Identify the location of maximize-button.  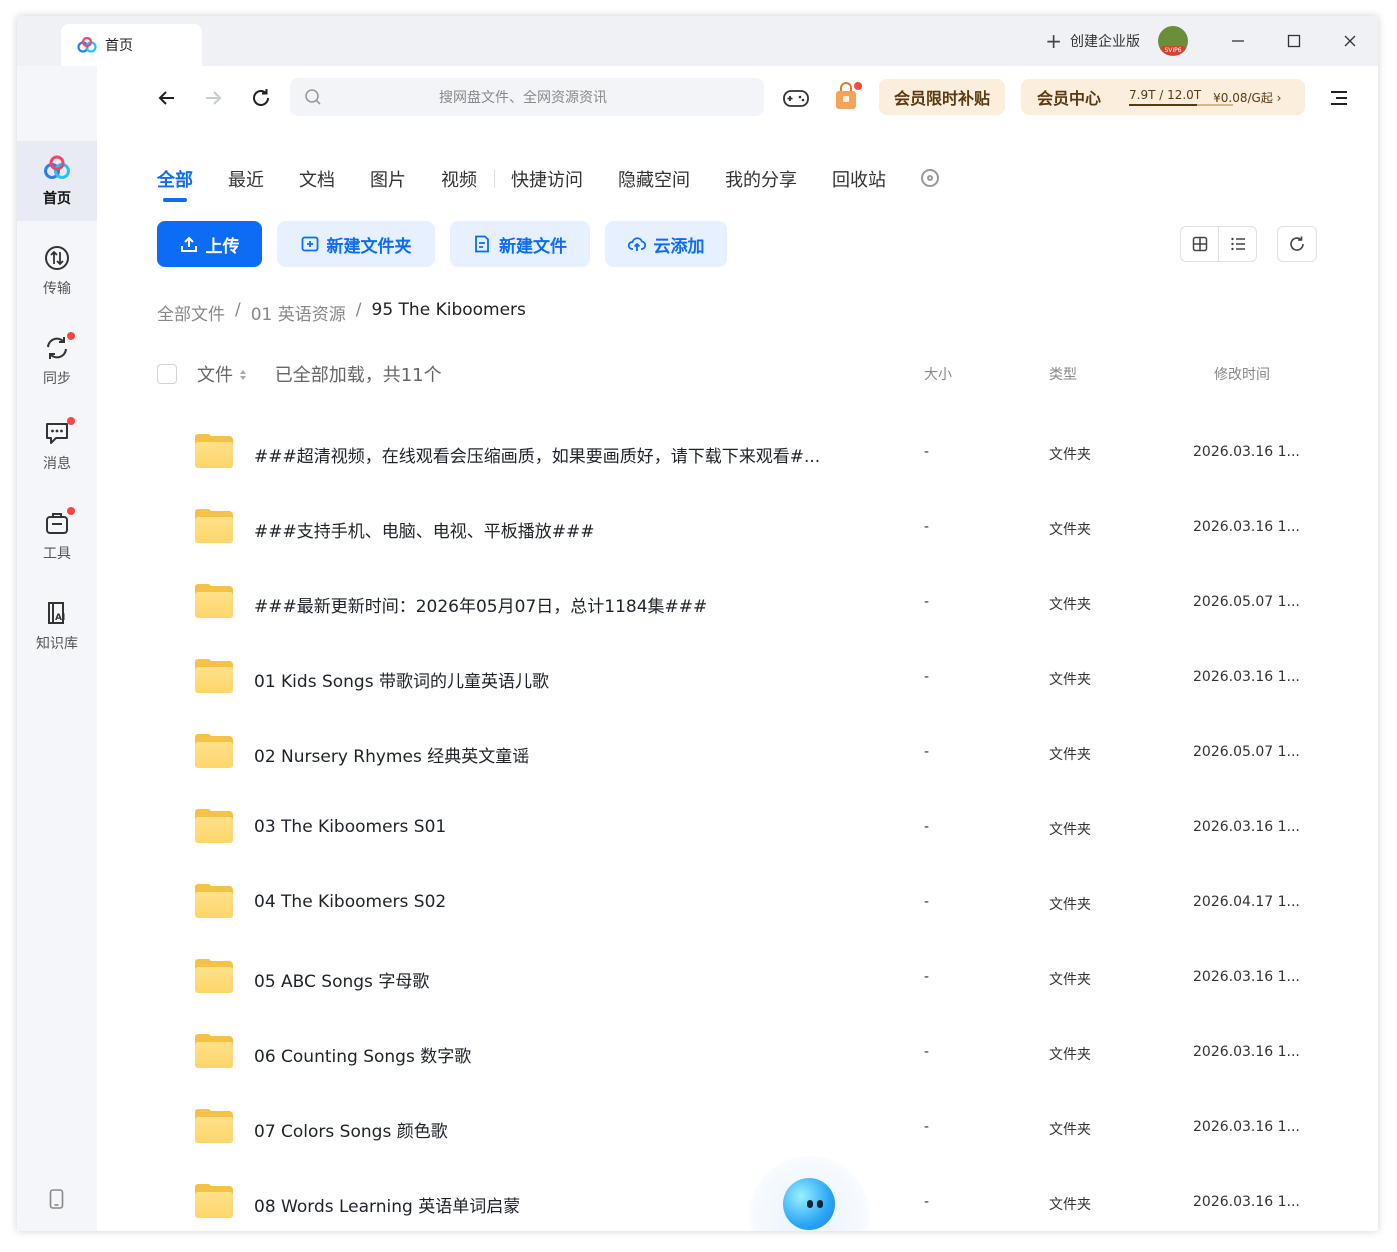
(1294, 41).